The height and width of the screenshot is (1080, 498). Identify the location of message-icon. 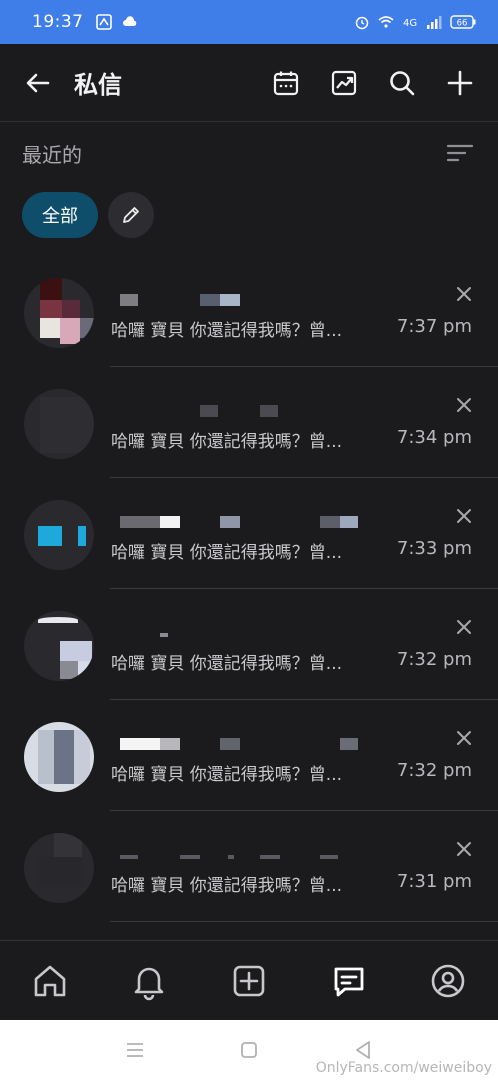
(348, 981).